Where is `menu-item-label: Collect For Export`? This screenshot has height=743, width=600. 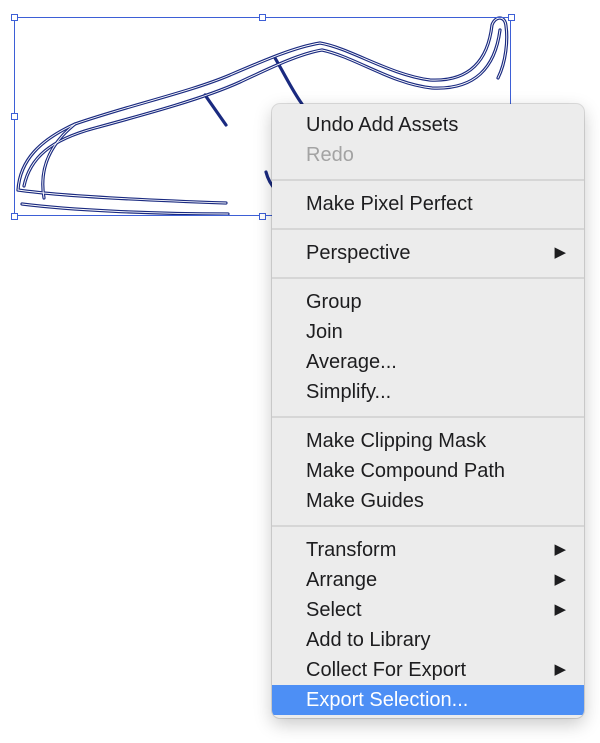
menu-item-label: Collect For Export is located at coordinates (386, 670).